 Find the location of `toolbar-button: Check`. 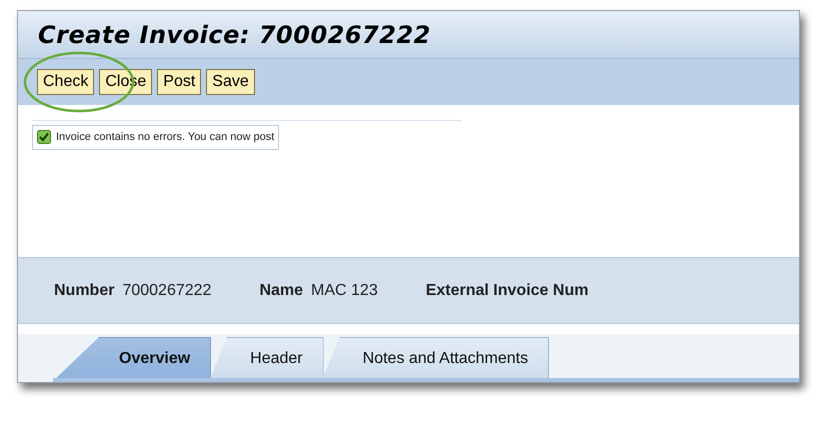

toolbar-button: Check is located at coordinates (65, 82).